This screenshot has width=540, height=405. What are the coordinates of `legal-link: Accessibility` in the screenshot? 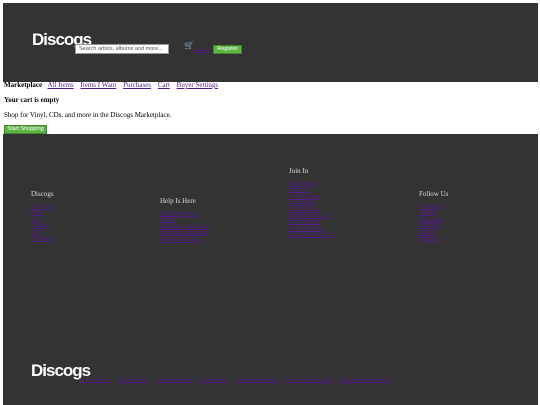 It's located at (214, 380).